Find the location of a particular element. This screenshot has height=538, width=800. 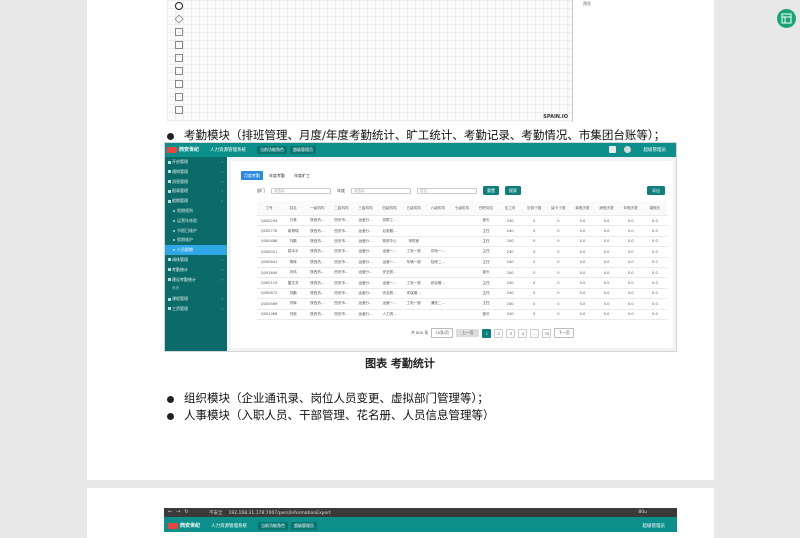

sidebar-item: 调休管理 › is located at coordinates (196, 260).